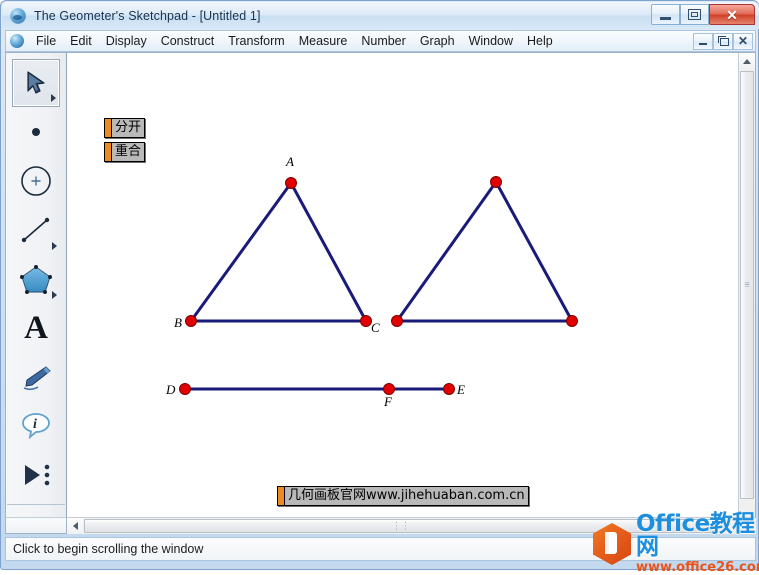 The height and width of the screenshot is (575, 759). I want to click on minimize-icon, so click(665, 17).